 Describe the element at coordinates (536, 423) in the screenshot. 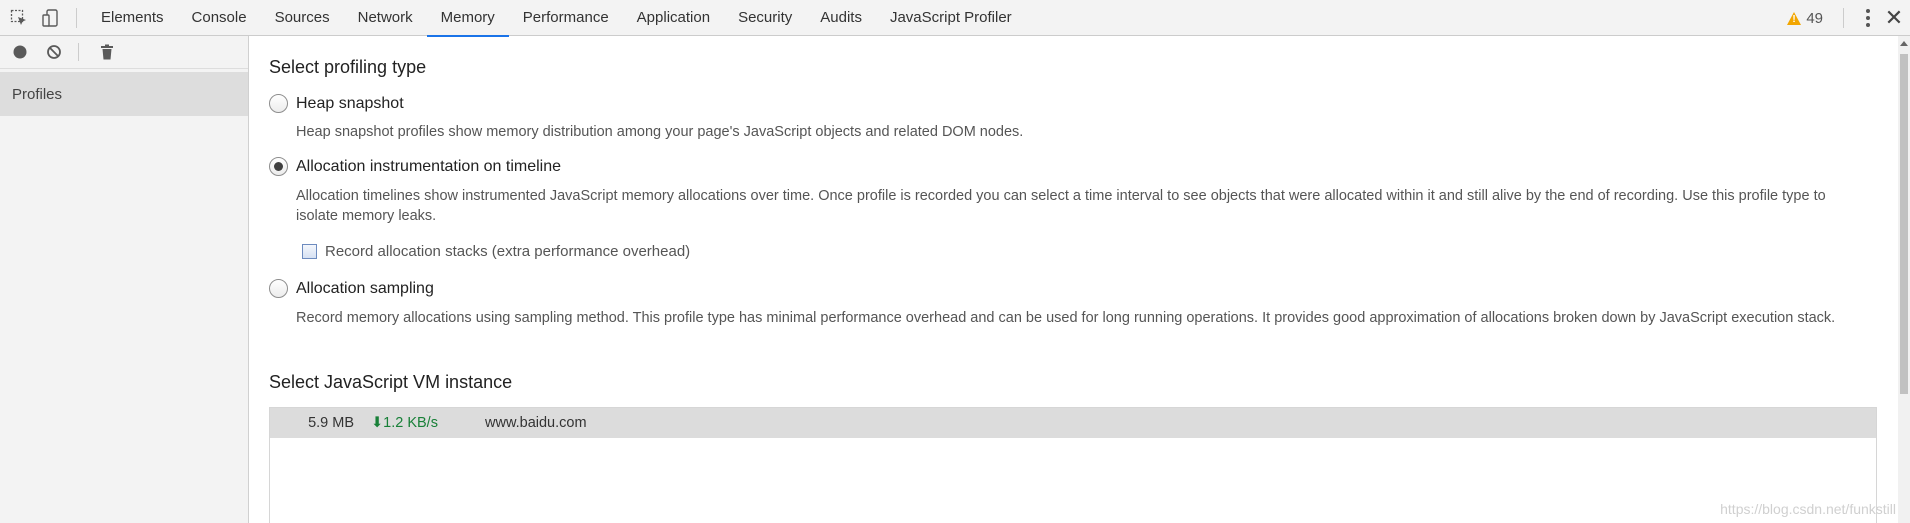

I see `vm-url: www.baidu.com` at that location.